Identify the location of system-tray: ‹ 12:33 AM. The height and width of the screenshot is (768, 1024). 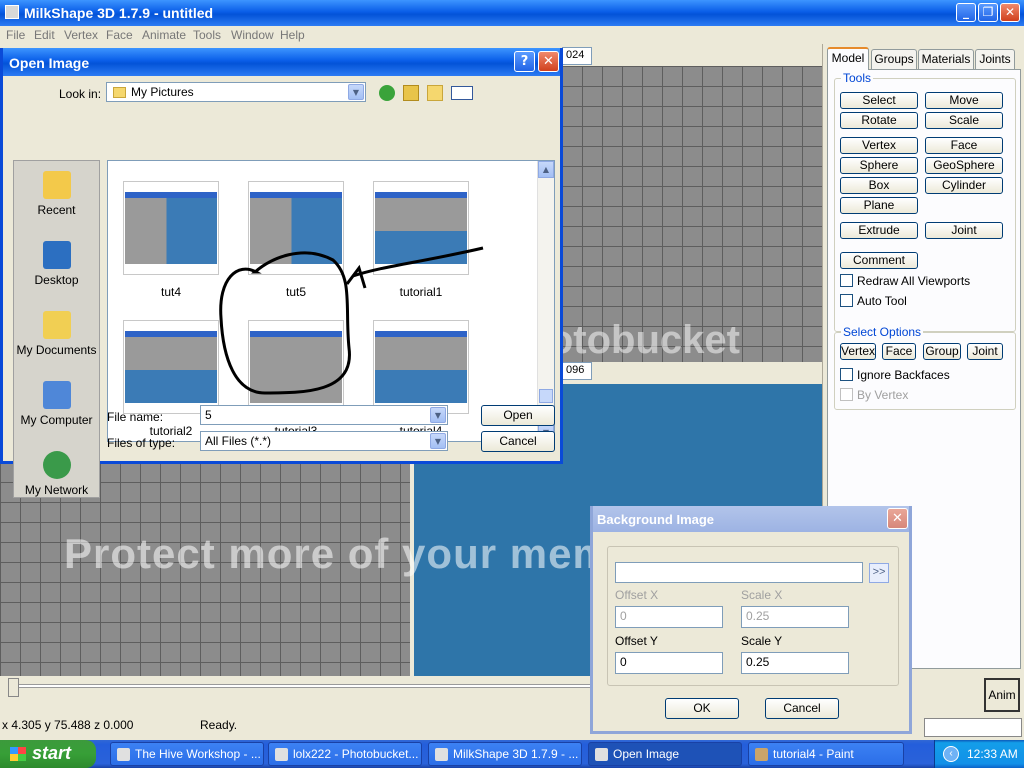
(979, 754).